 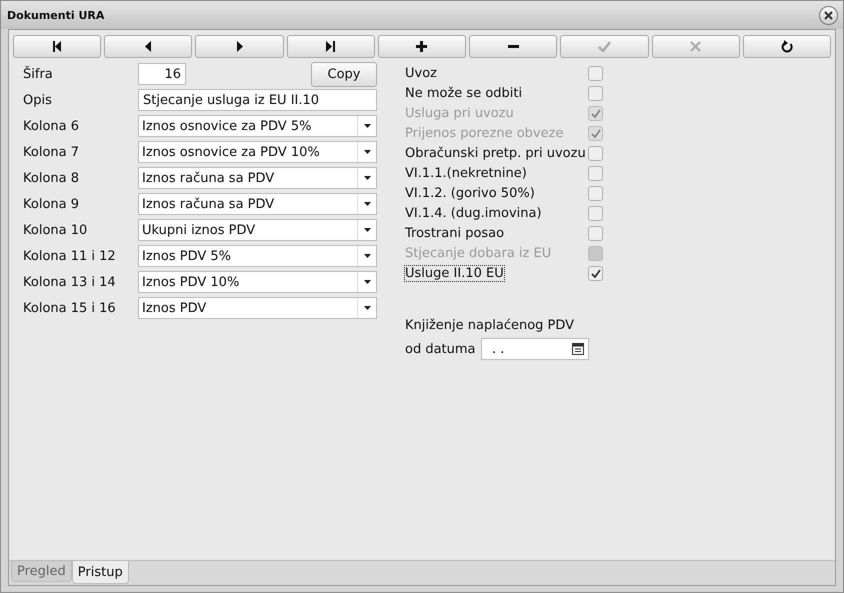 I want to click on copy-button: Copy, so click(x=344, y=74).